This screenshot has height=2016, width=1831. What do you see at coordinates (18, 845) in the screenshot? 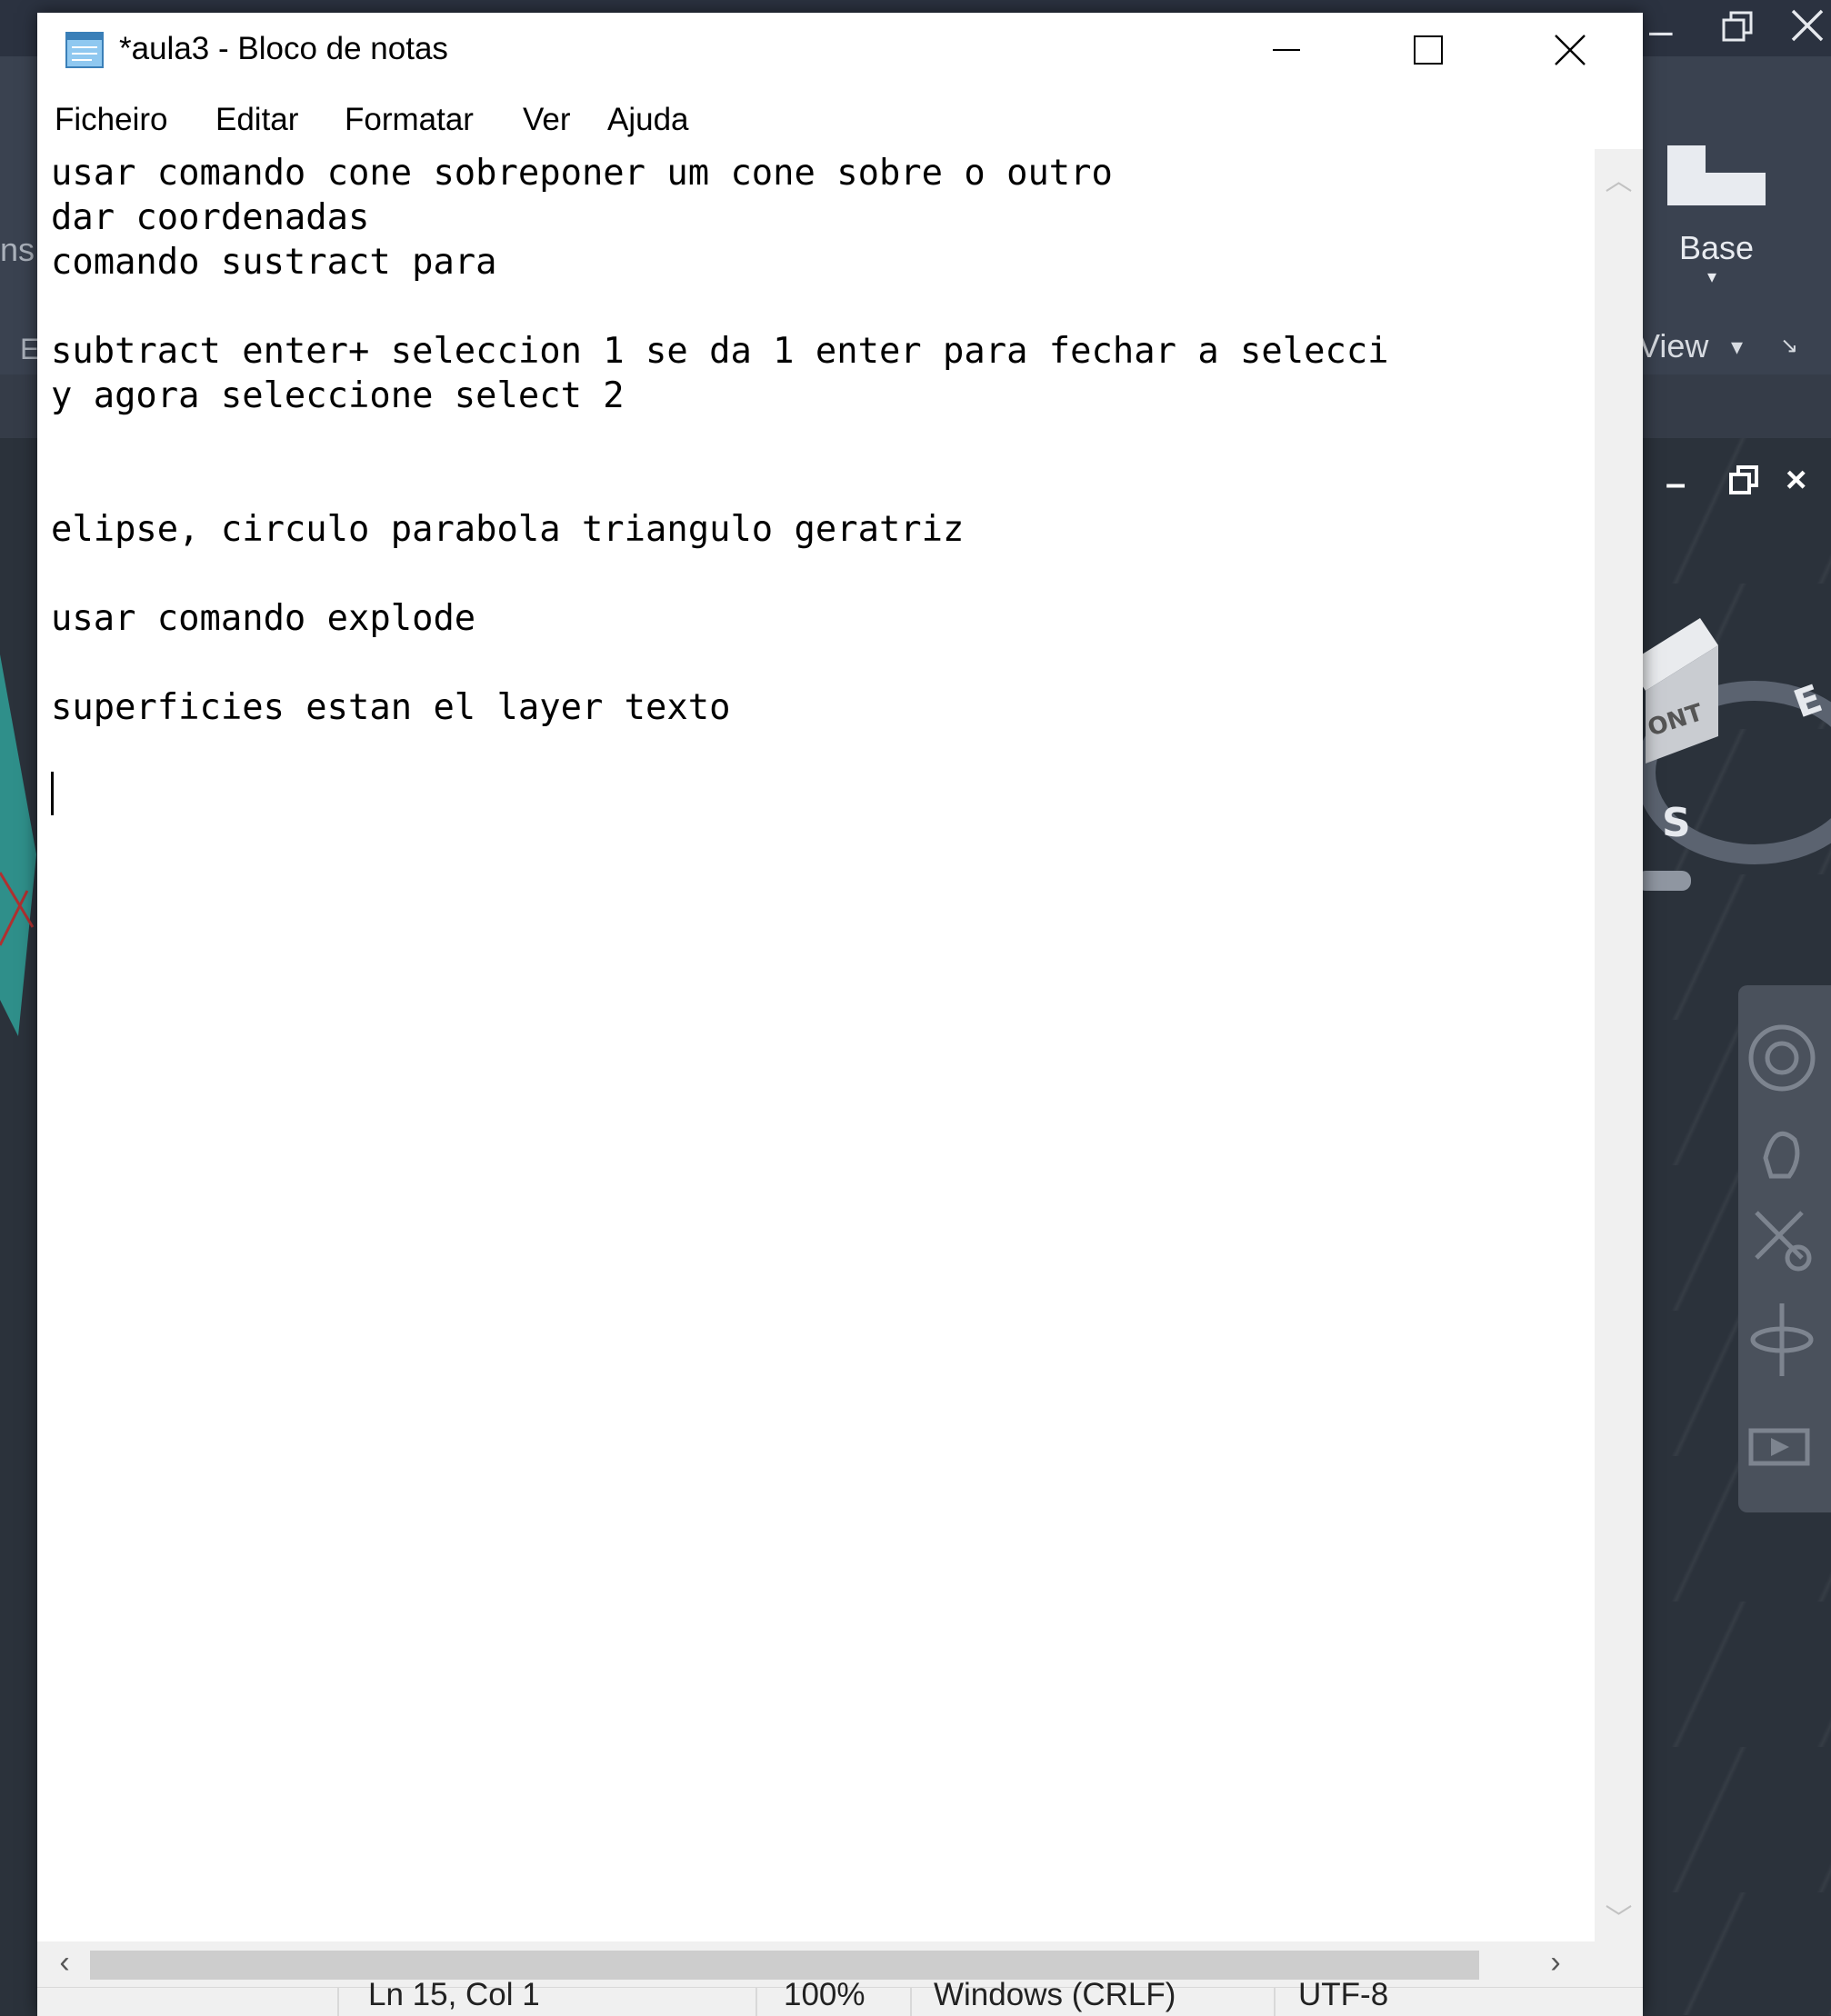
I see `cad-model-fragment` at bounding box center [18, 845].